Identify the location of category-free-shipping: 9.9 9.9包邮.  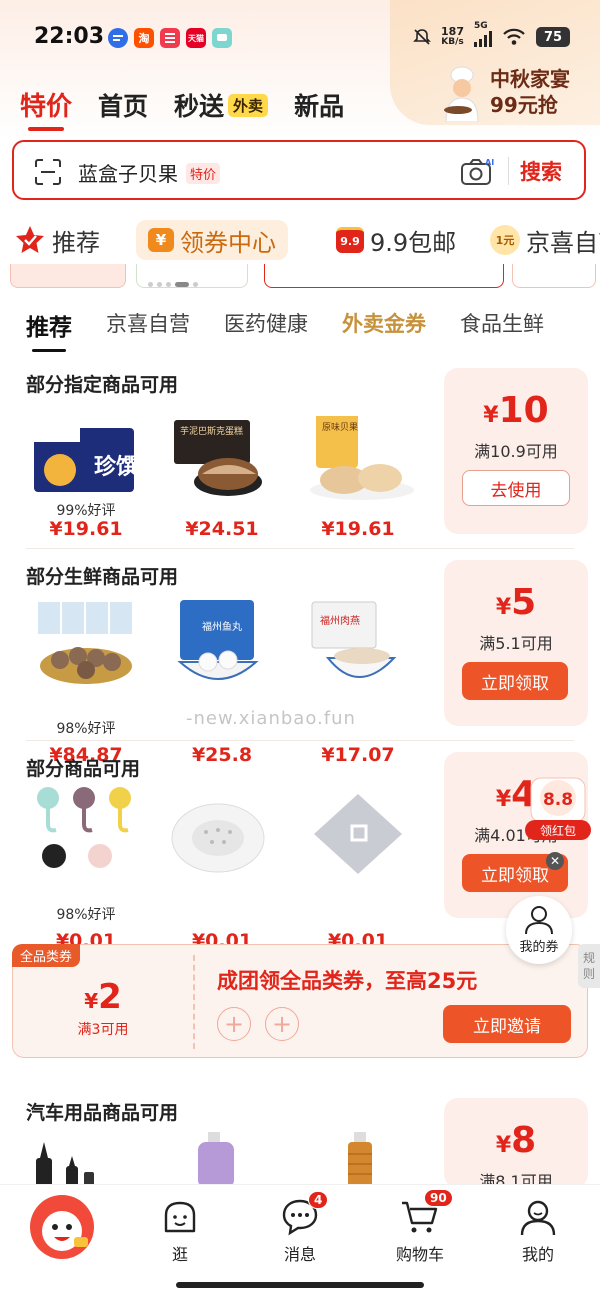
(396, 240).